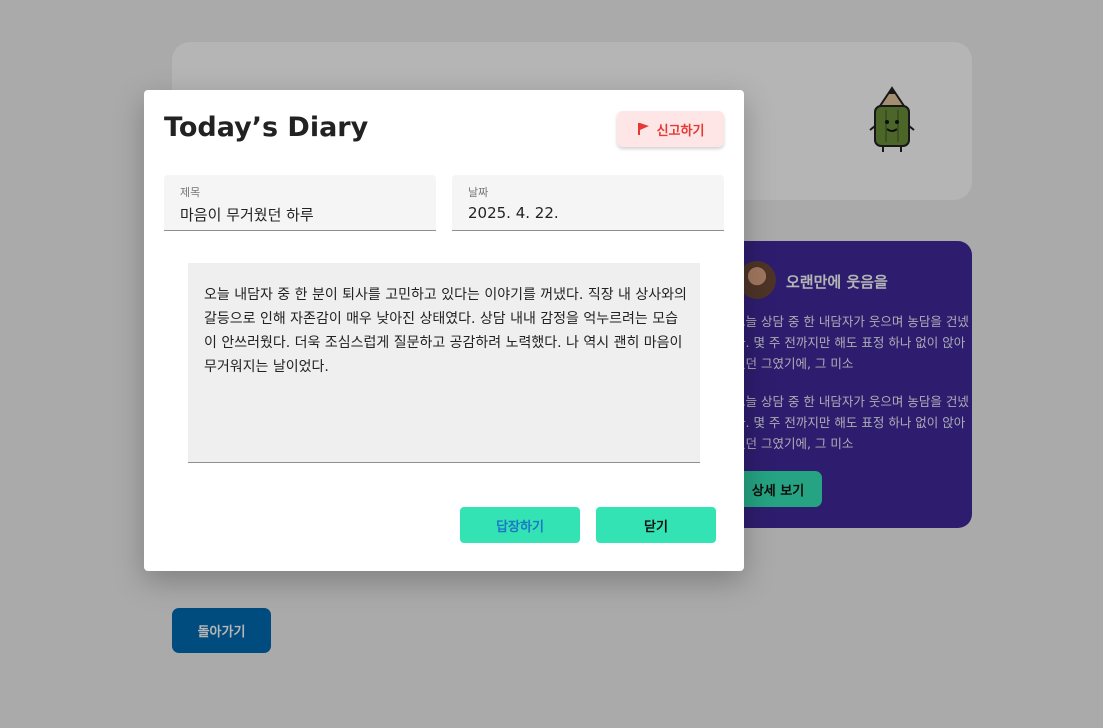 The width and height of the screenshot is (1103, 728). I want to click on flag-icon, so click(644, 129).